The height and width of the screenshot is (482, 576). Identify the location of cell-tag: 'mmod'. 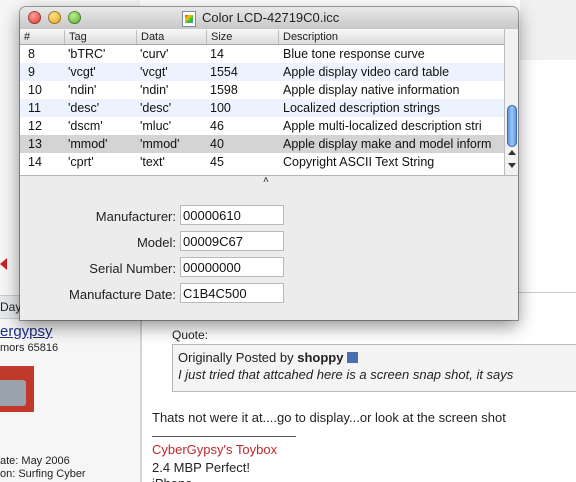
(88, 144).